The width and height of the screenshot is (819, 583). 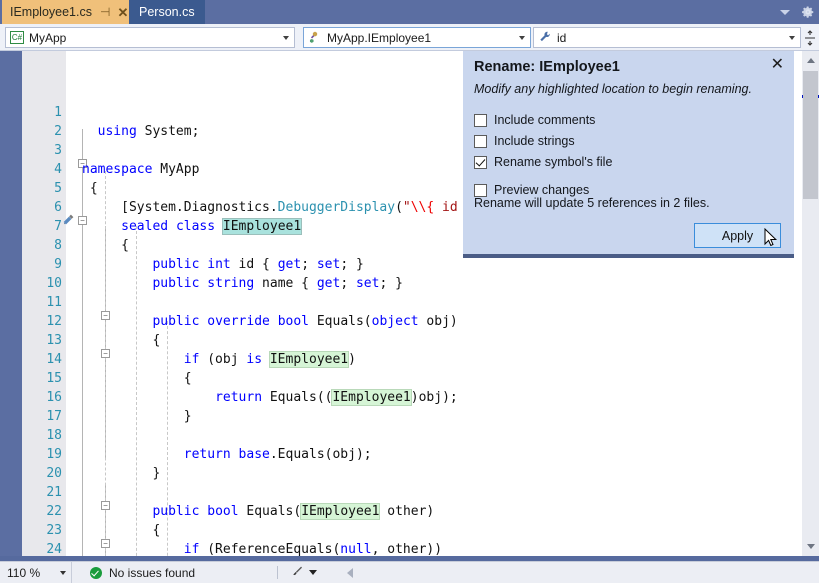 I want to click on line-number: 12, so click(x=54, y=321).